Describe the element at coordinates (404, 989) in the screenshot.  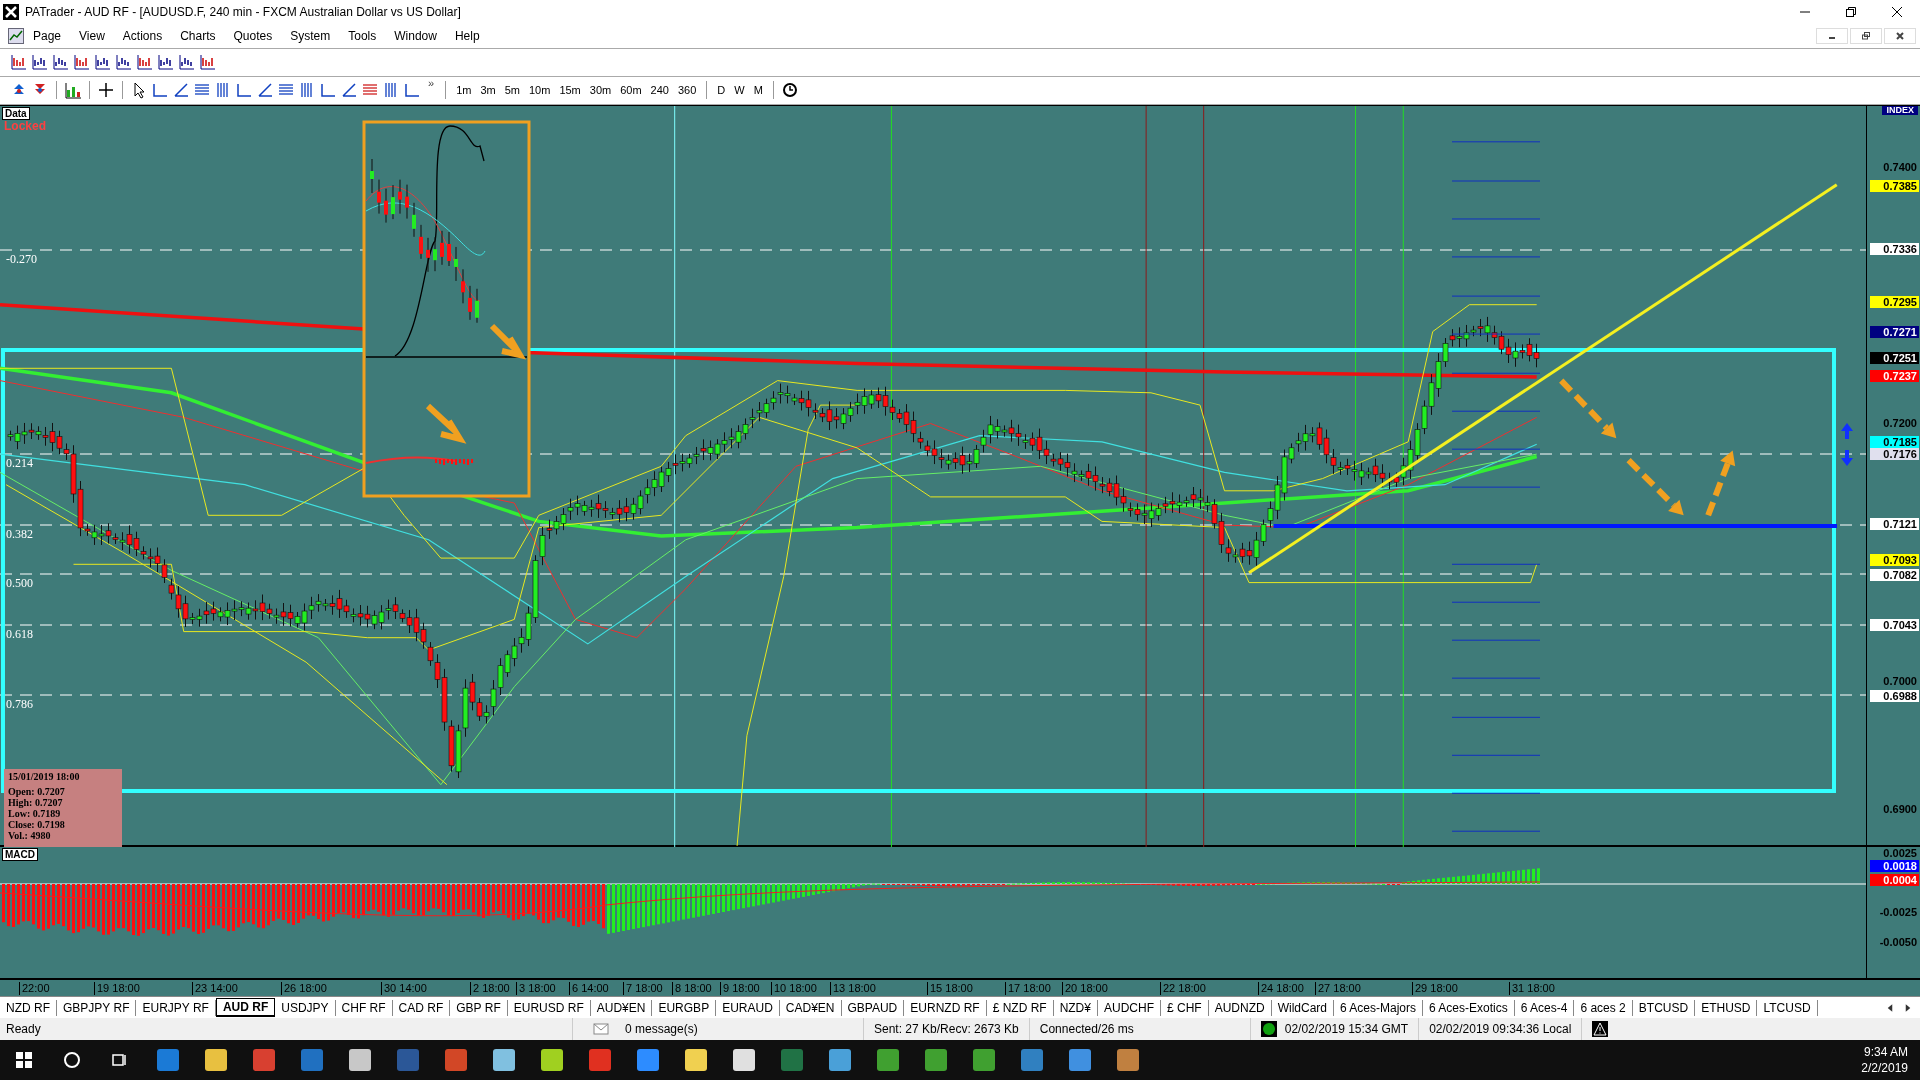
I see `time-axis-label: 30 14:00` at that location.